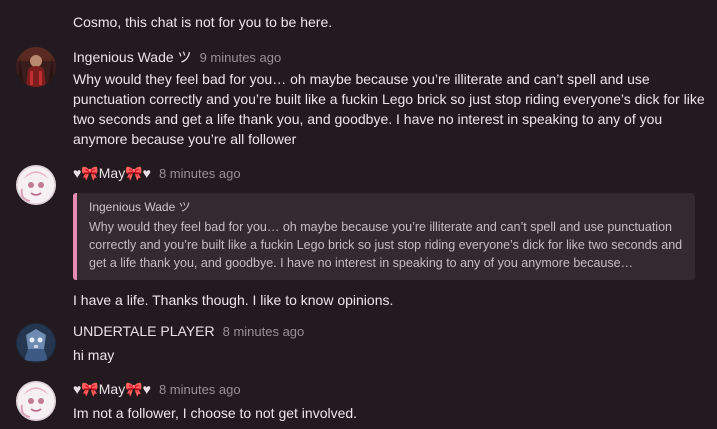 This screenshot has width=717, height=429. Describe the element at coordinates (140, 207) in the screenshot. I see `reply-author: Ingenious Wade ツ` at that location.